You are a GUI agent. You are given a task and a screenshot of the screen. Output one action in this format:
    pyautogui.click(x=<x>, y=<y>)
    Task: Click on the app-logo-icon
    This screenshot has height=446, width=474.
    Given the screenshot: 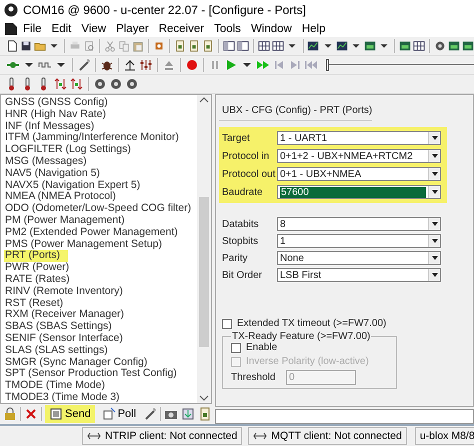 What is the action you would take?
    pyautogui.click(x=11, y=10)
    